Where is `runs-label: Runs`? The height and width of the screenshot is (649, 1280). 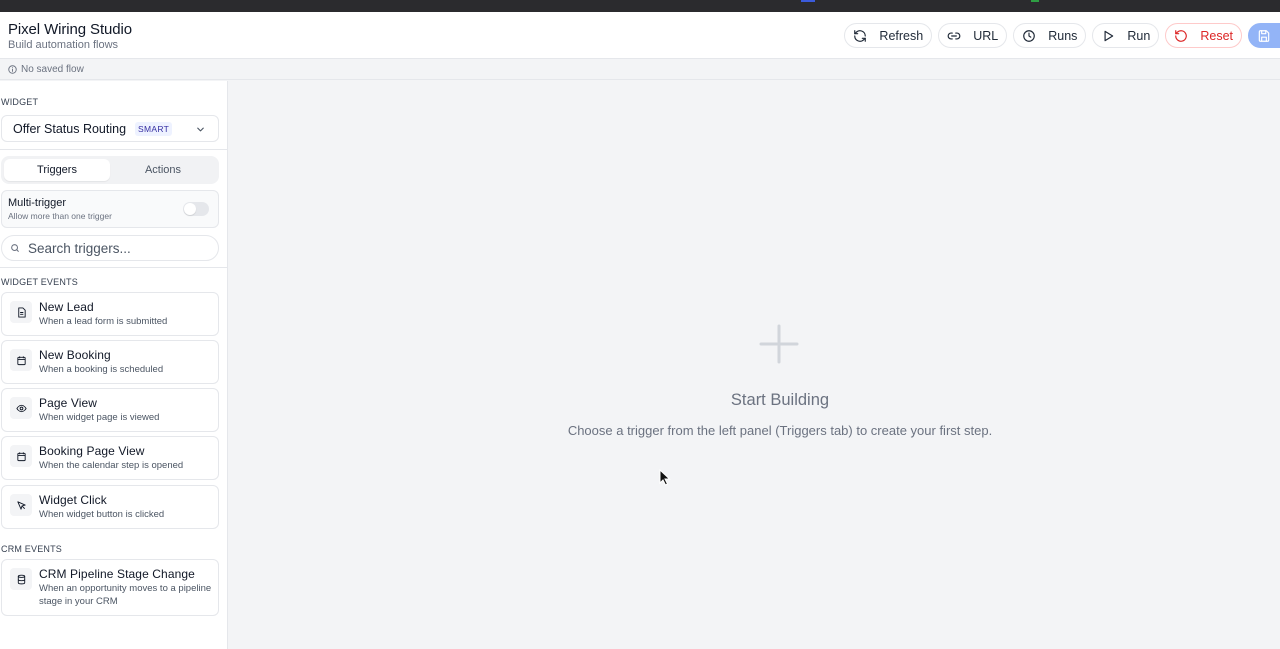 runs-label: Runs is located at coordinates (1063, 35).